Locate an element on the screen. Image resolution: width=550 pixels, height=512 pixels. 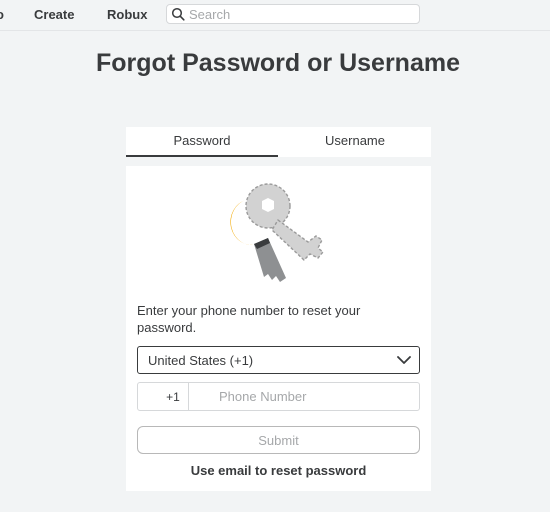
top-nav-bar: o Create Robux is located at coordinates (275, 15).